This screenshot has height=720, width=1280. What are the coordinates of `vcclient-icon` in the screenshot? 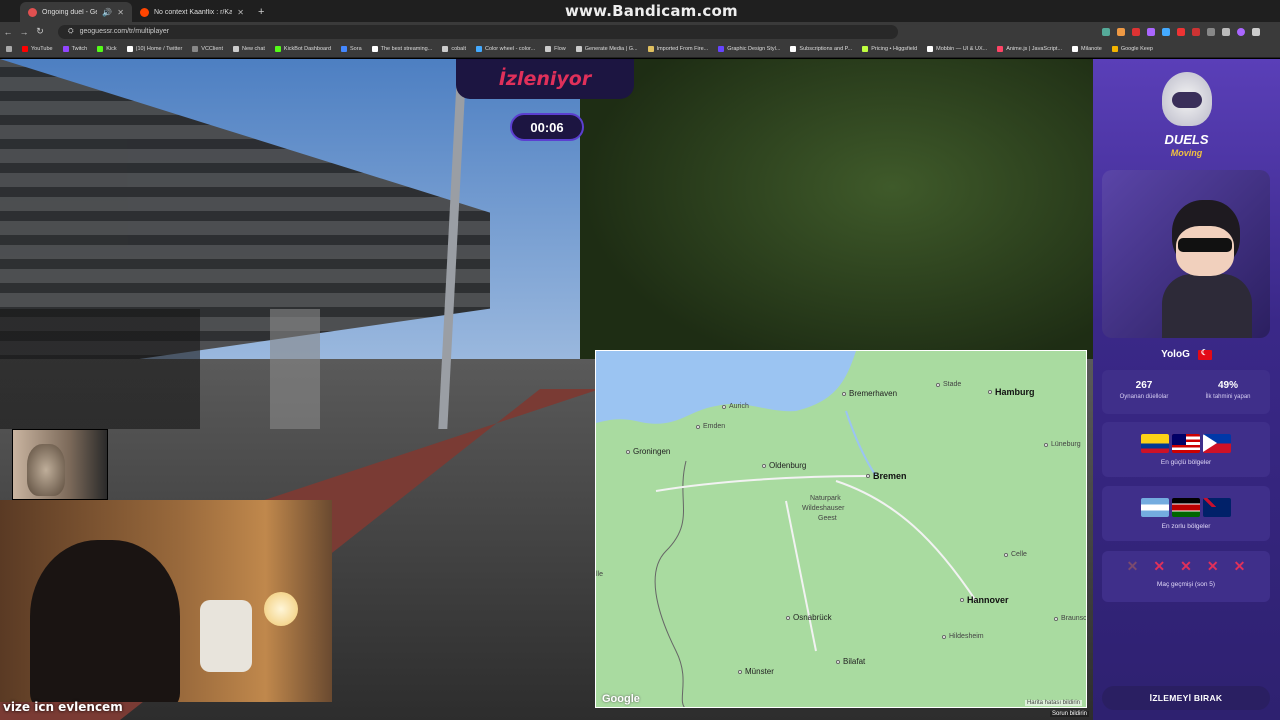 It's located at (195, 49).